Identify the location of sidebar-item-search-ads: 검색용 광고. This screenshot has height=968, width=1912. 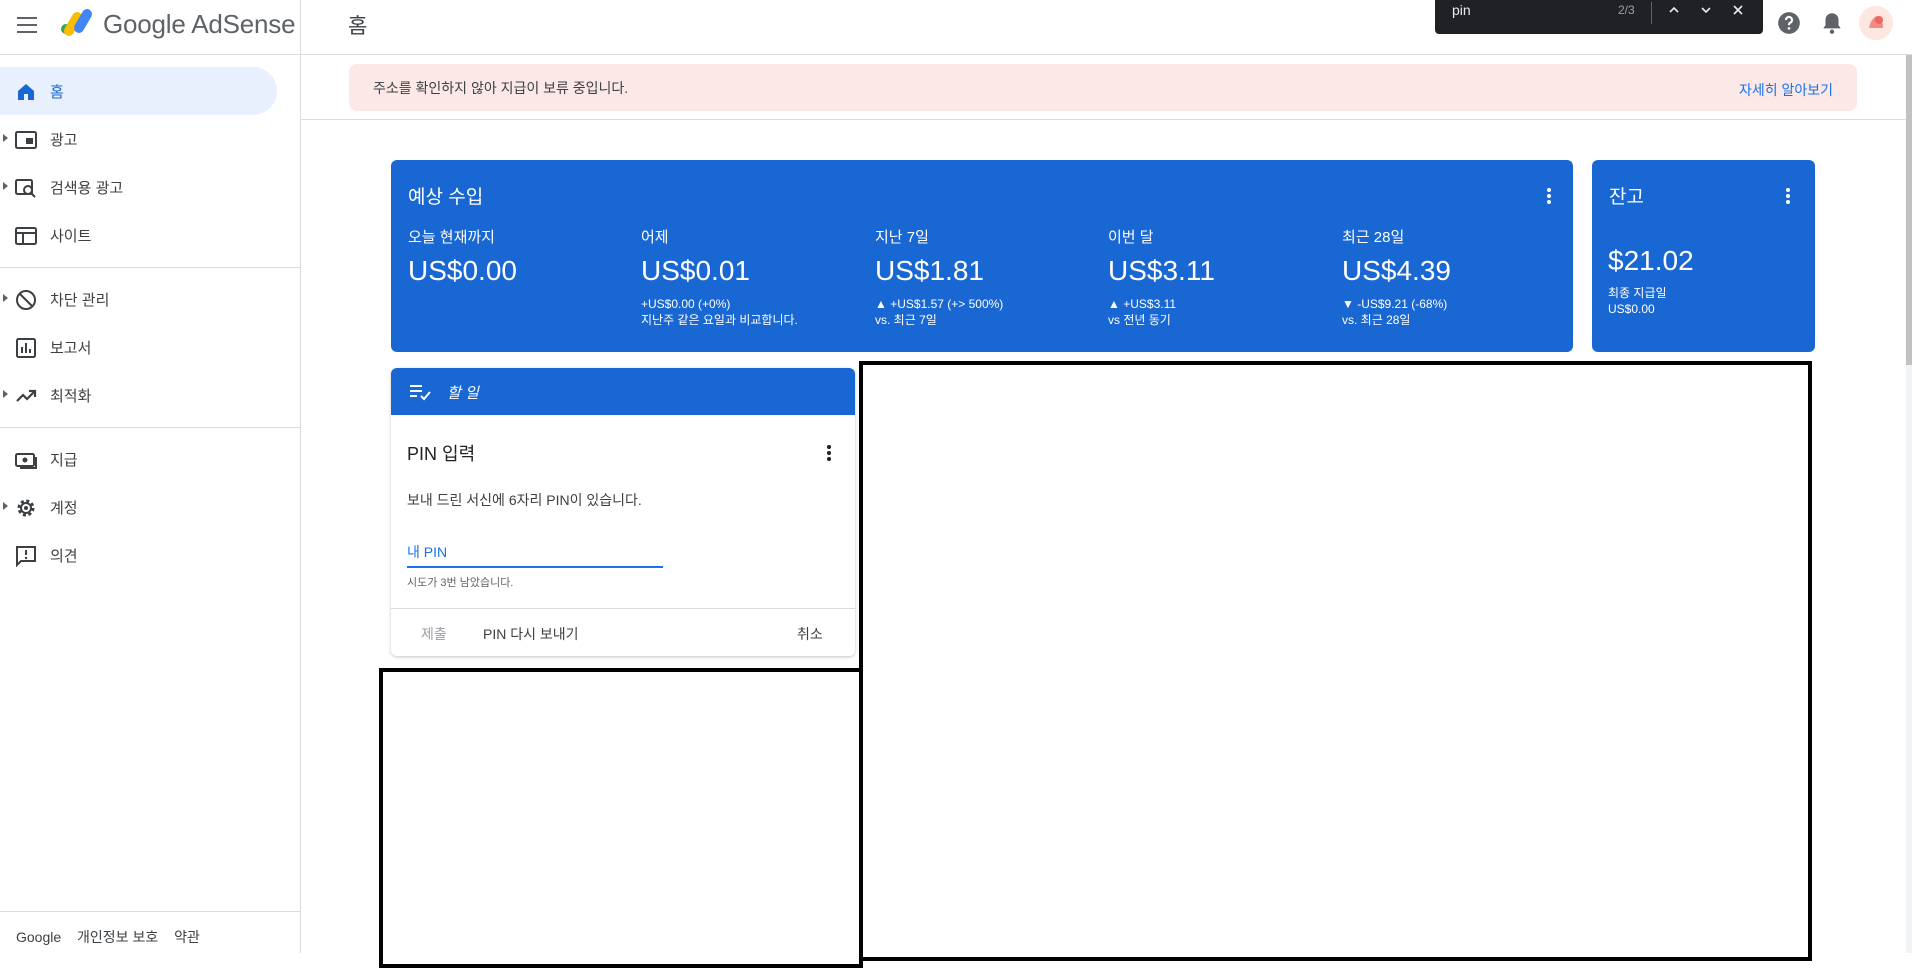
(138, 187).